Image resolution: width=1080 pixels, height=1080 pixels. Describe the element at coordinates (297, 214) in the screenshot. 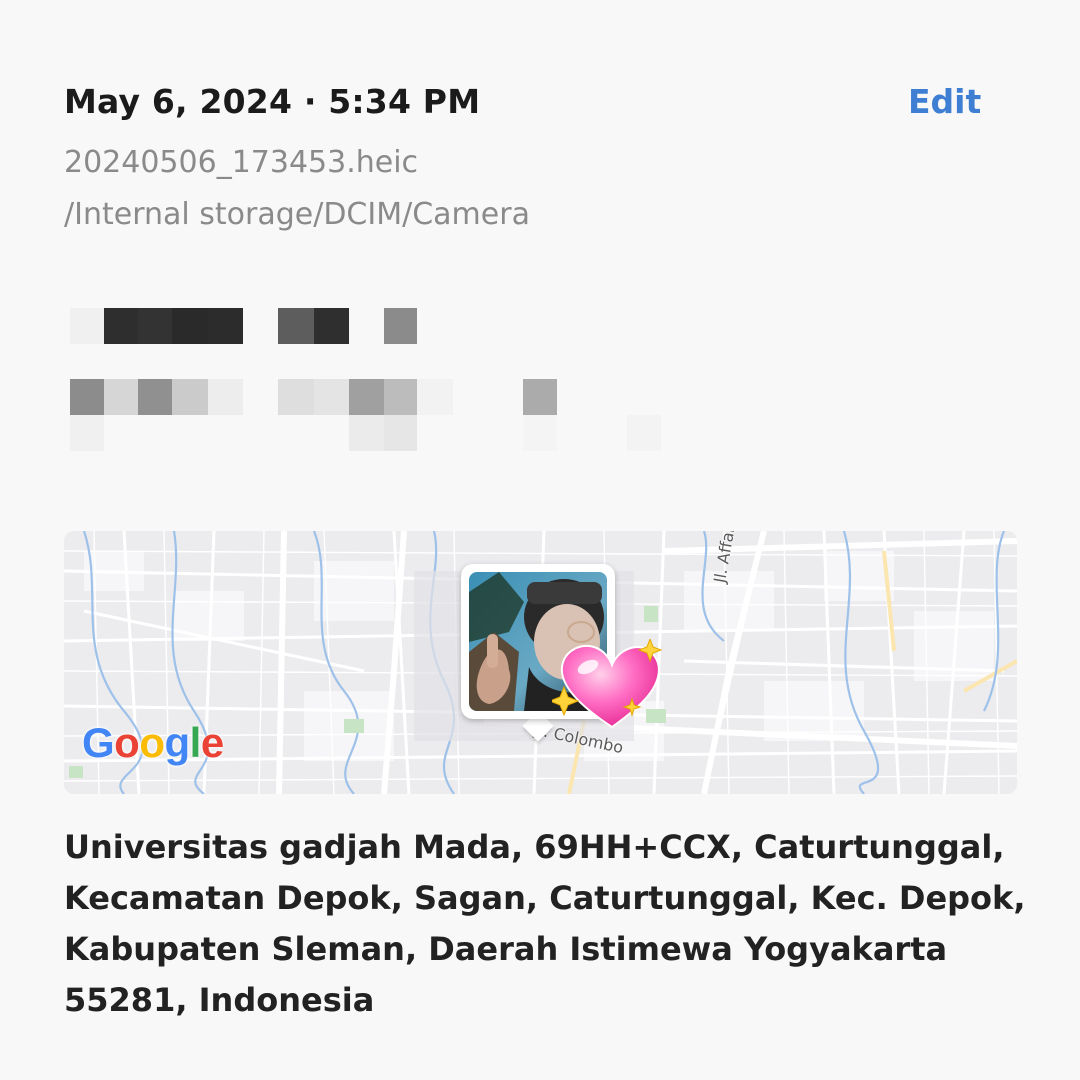

I see `file-path: /Internal storage/DCIM/Camera` at that location.